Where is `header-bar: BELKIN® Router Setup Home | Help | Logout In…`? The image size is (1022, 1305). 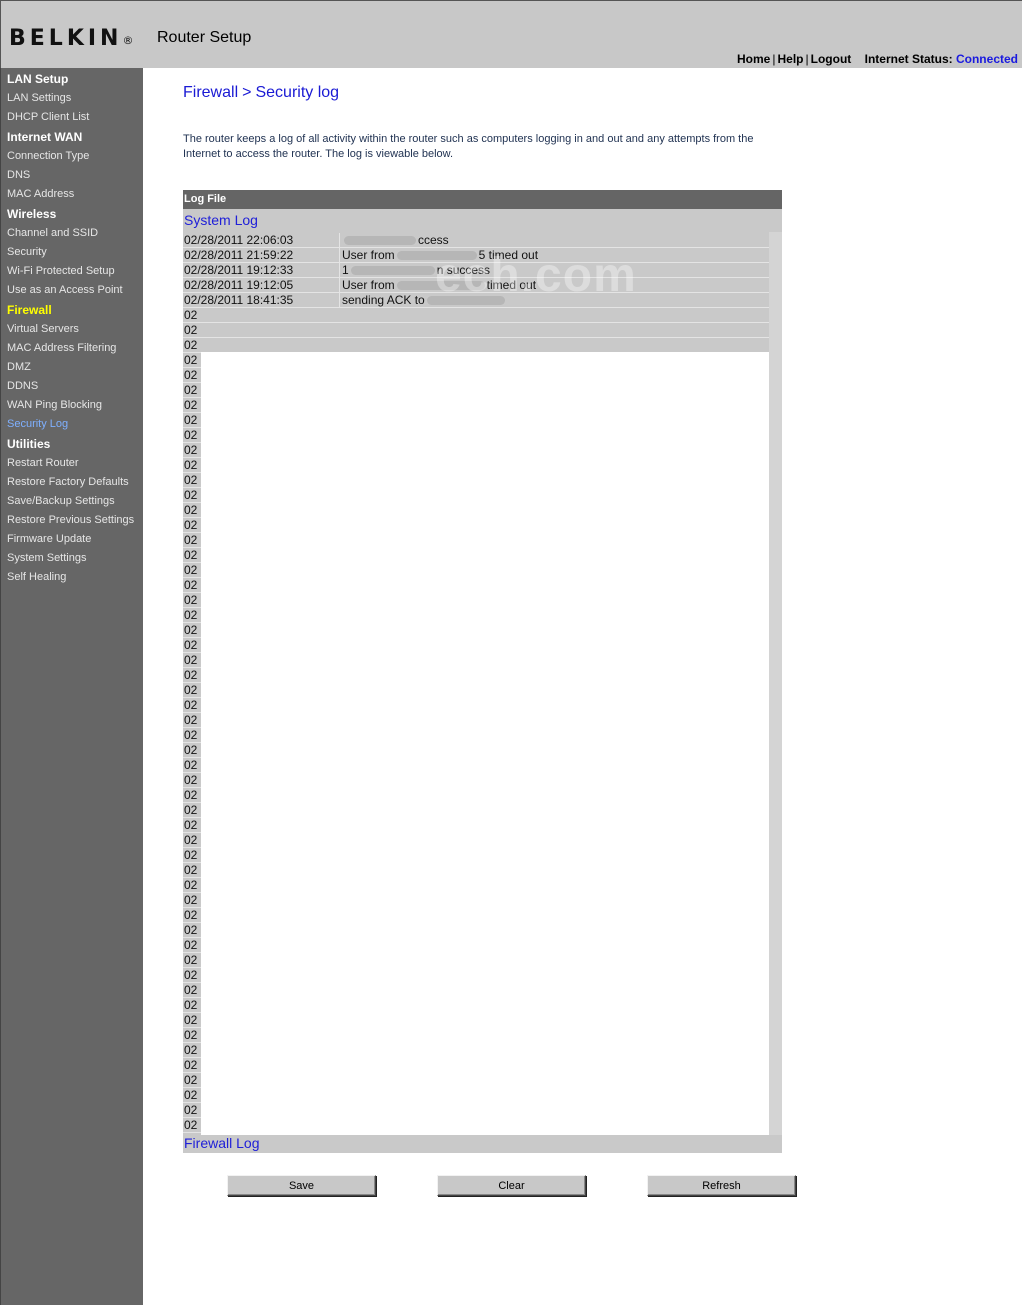 header-bar: BELKIN® Router Setup Home | Help | Logout In… is located at coordinates (511, 34).